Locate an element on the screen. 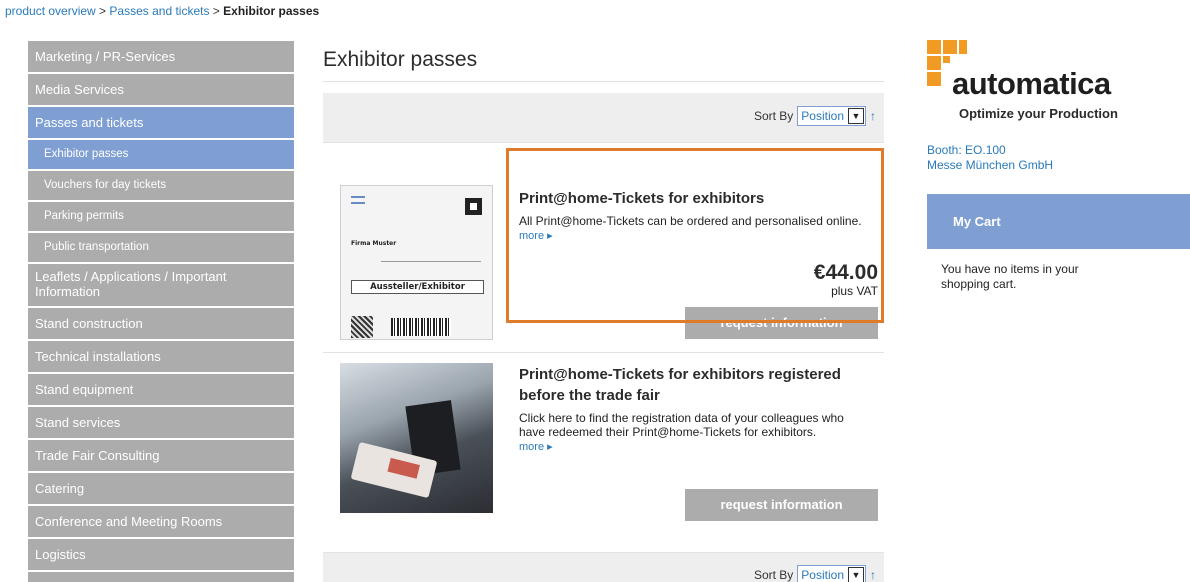 The height and width of the screenshot is (582, 1190). sidebar-item-catering: Catering is located at coordinates (161, 488).